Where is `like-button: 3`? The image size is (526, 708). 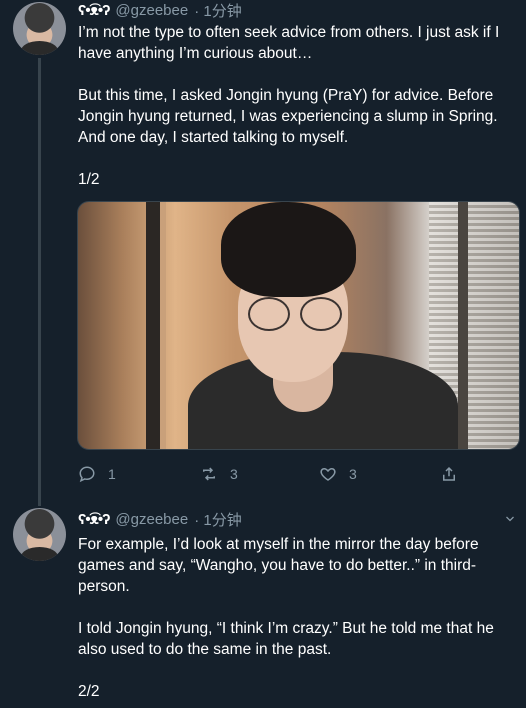 like-button: 3 is located at coordinates (338, 474).